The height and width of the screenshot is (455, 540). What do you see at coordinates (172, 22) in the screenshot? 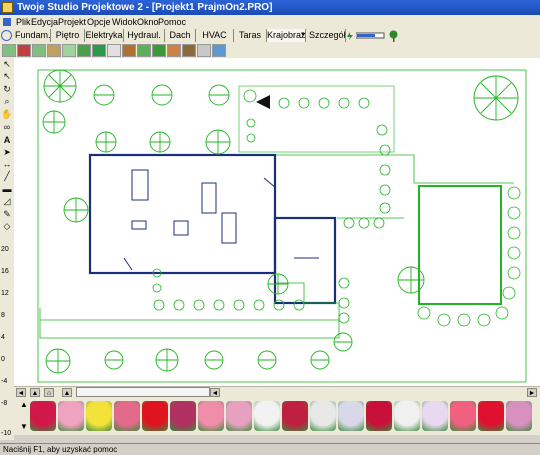
I see `menu-pomoc: Pomoc` at bounding box center [172, 22].